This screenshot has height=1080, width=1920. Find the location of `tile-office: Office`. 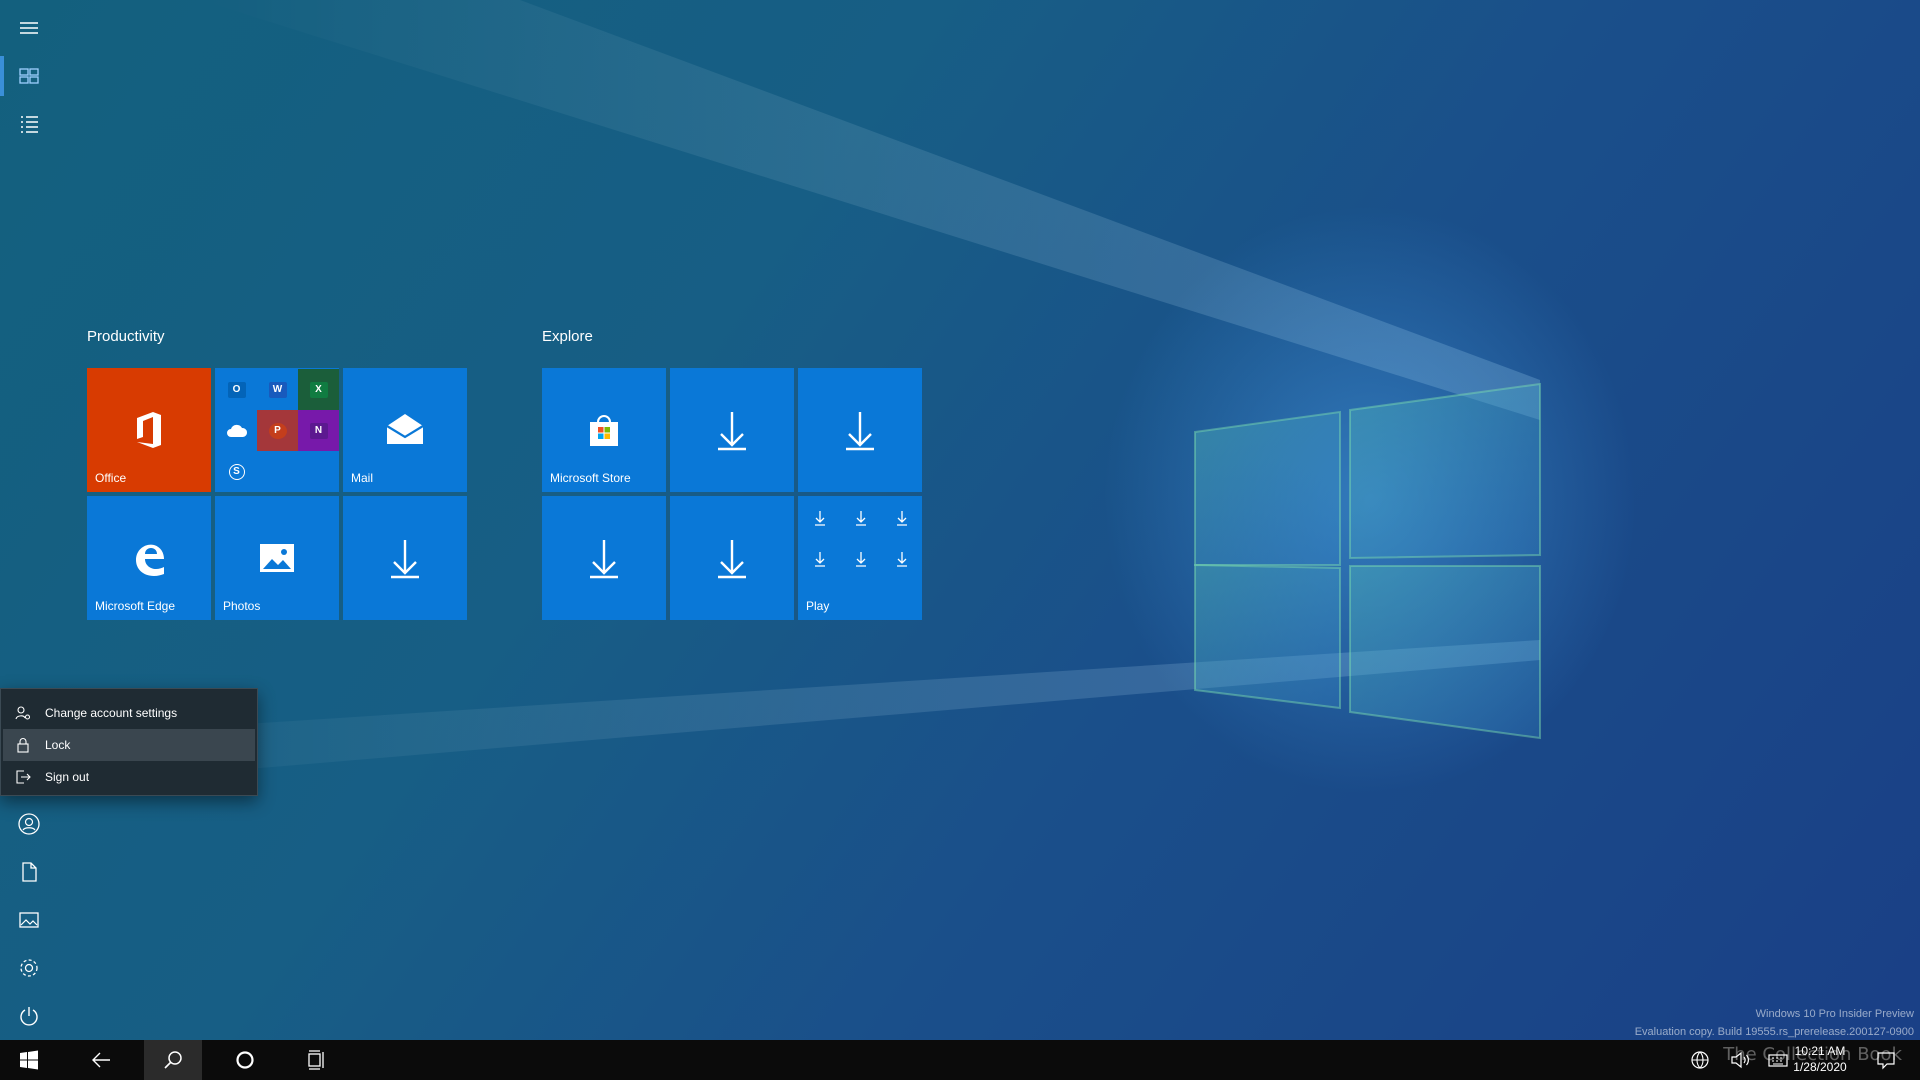

tile-office: Office is located at coordinates (149, 430).